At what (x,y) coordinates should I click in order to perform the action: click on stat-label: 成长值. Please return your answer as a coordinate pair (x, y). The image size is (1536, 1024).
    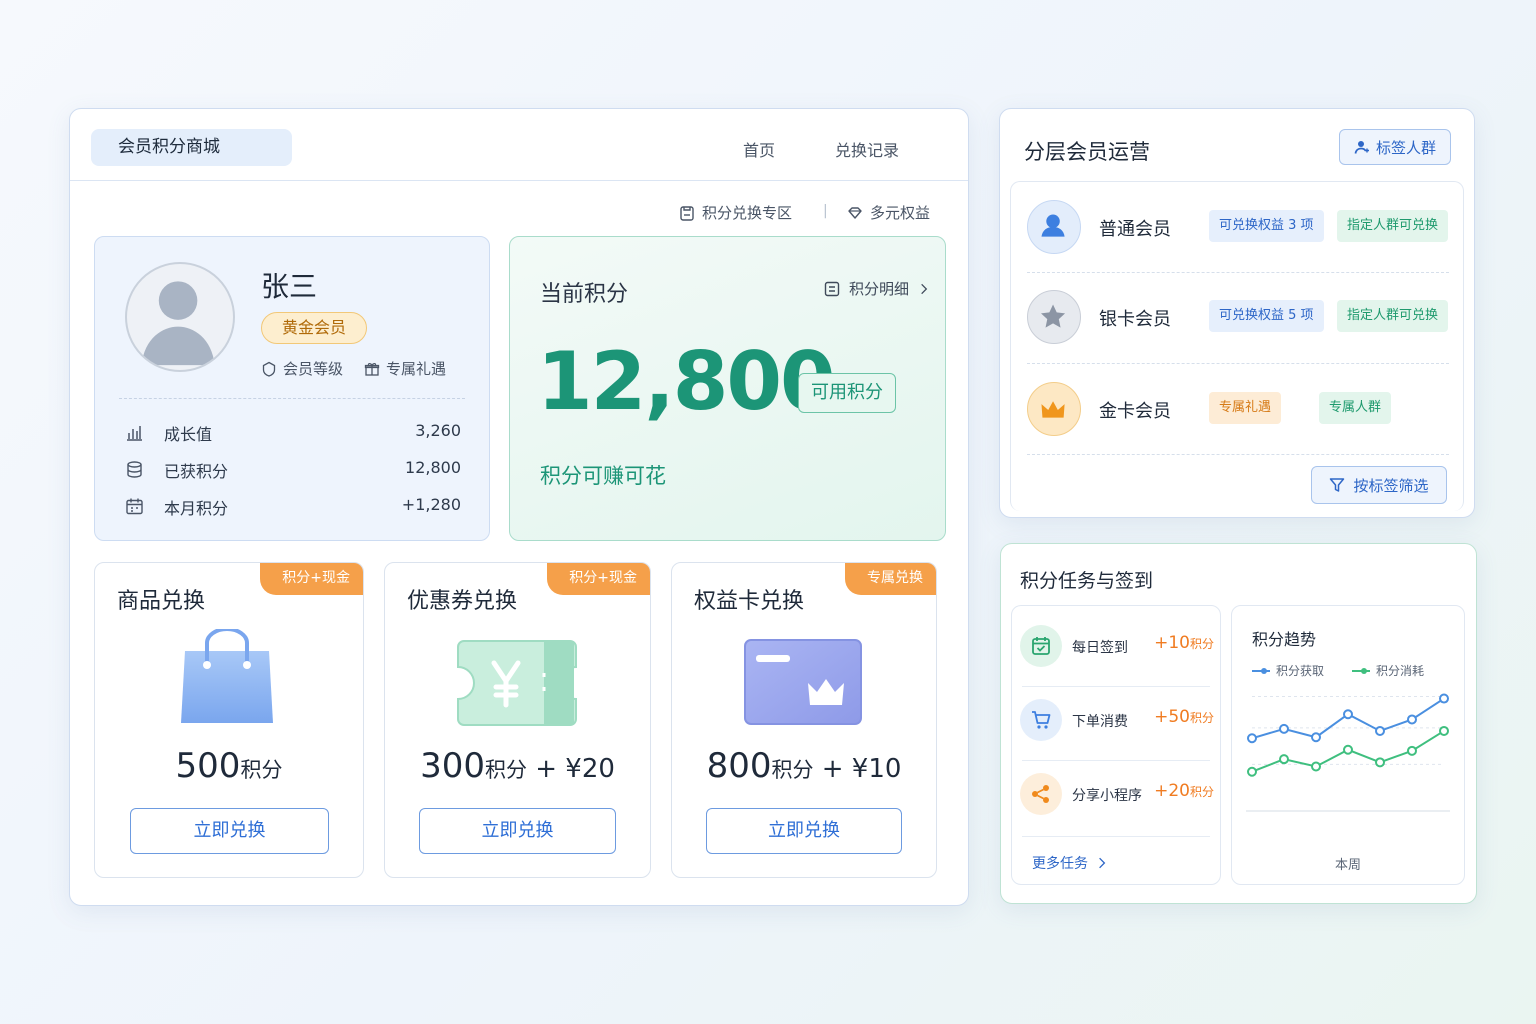
    Looking at the image, I should click on (188, 434).